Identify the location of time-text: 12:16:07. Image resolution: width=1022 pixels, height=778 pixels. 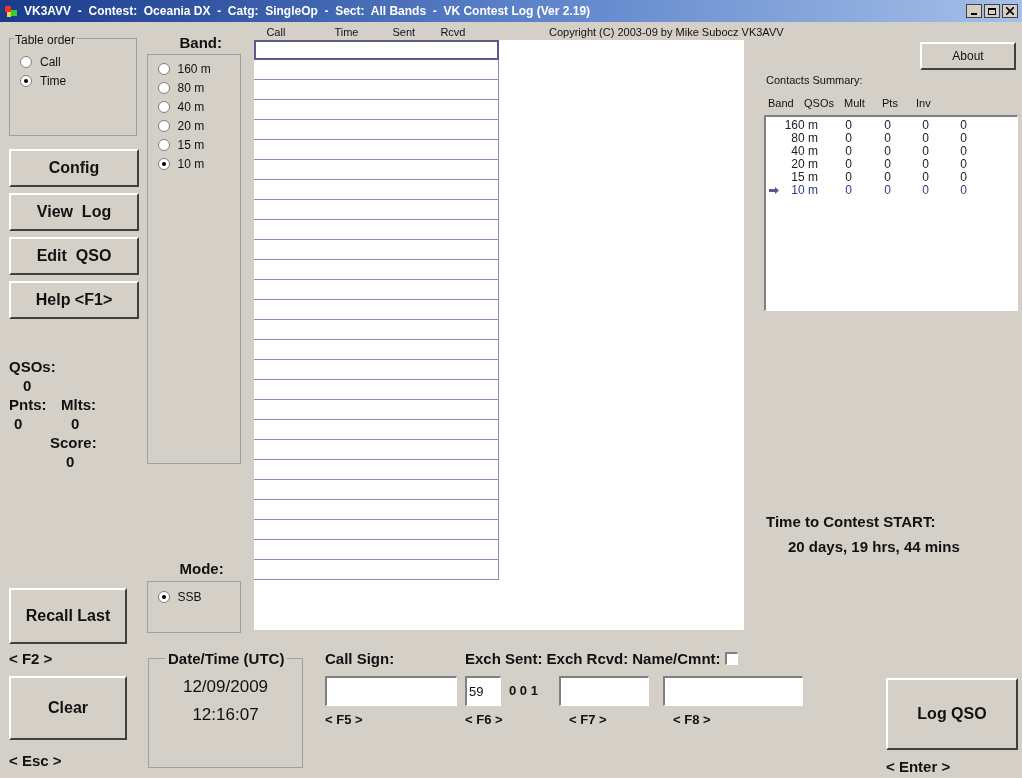
(225, 714).